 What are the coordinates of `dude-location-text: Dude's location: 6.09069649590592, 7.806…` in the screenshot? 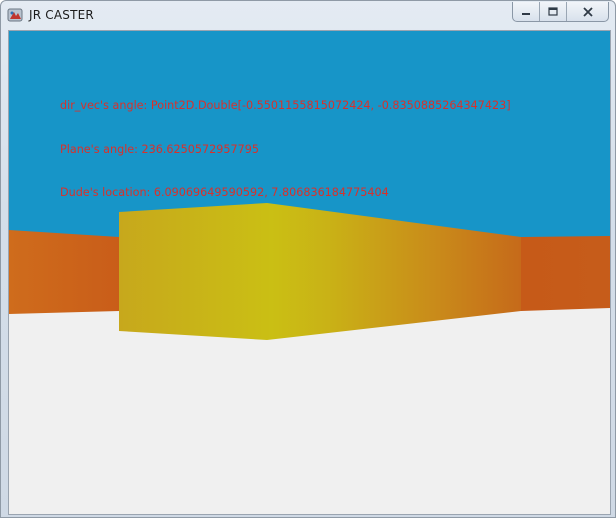 It's located at (224, 192).